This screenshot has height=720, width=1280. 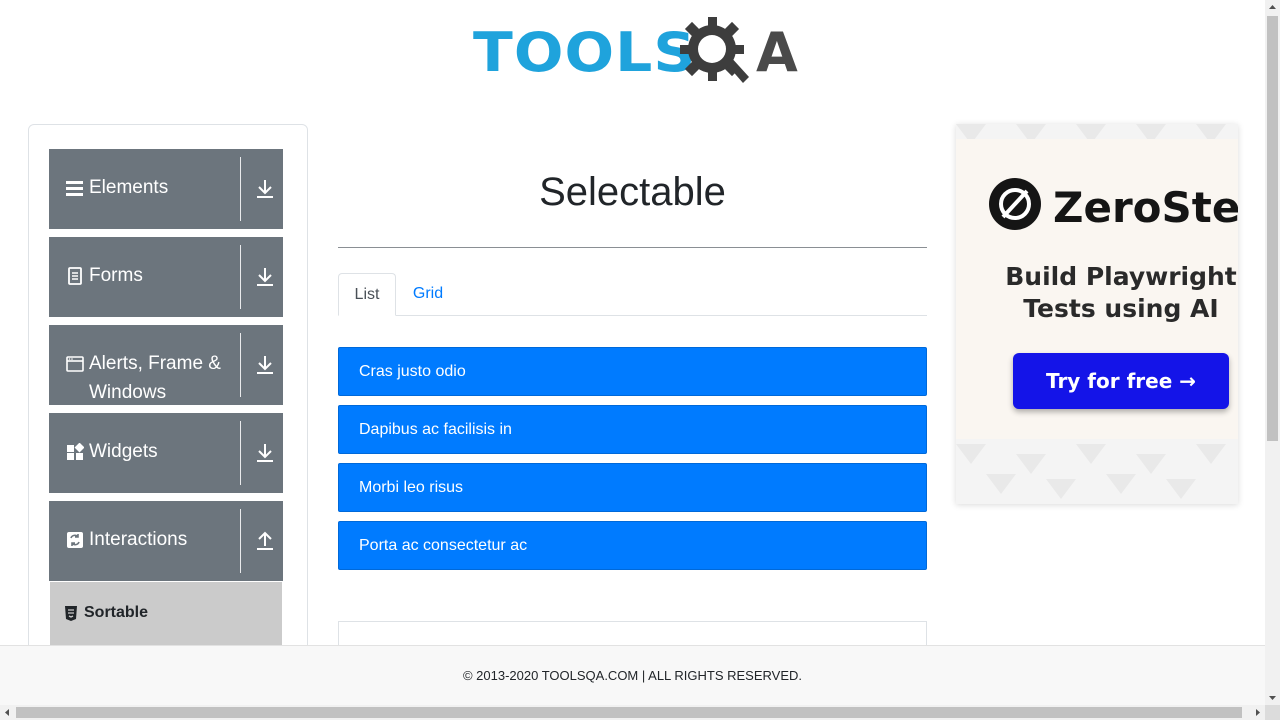 I want to click on sidebar-item-sortable: Sortable, so click(x=166, y=614).